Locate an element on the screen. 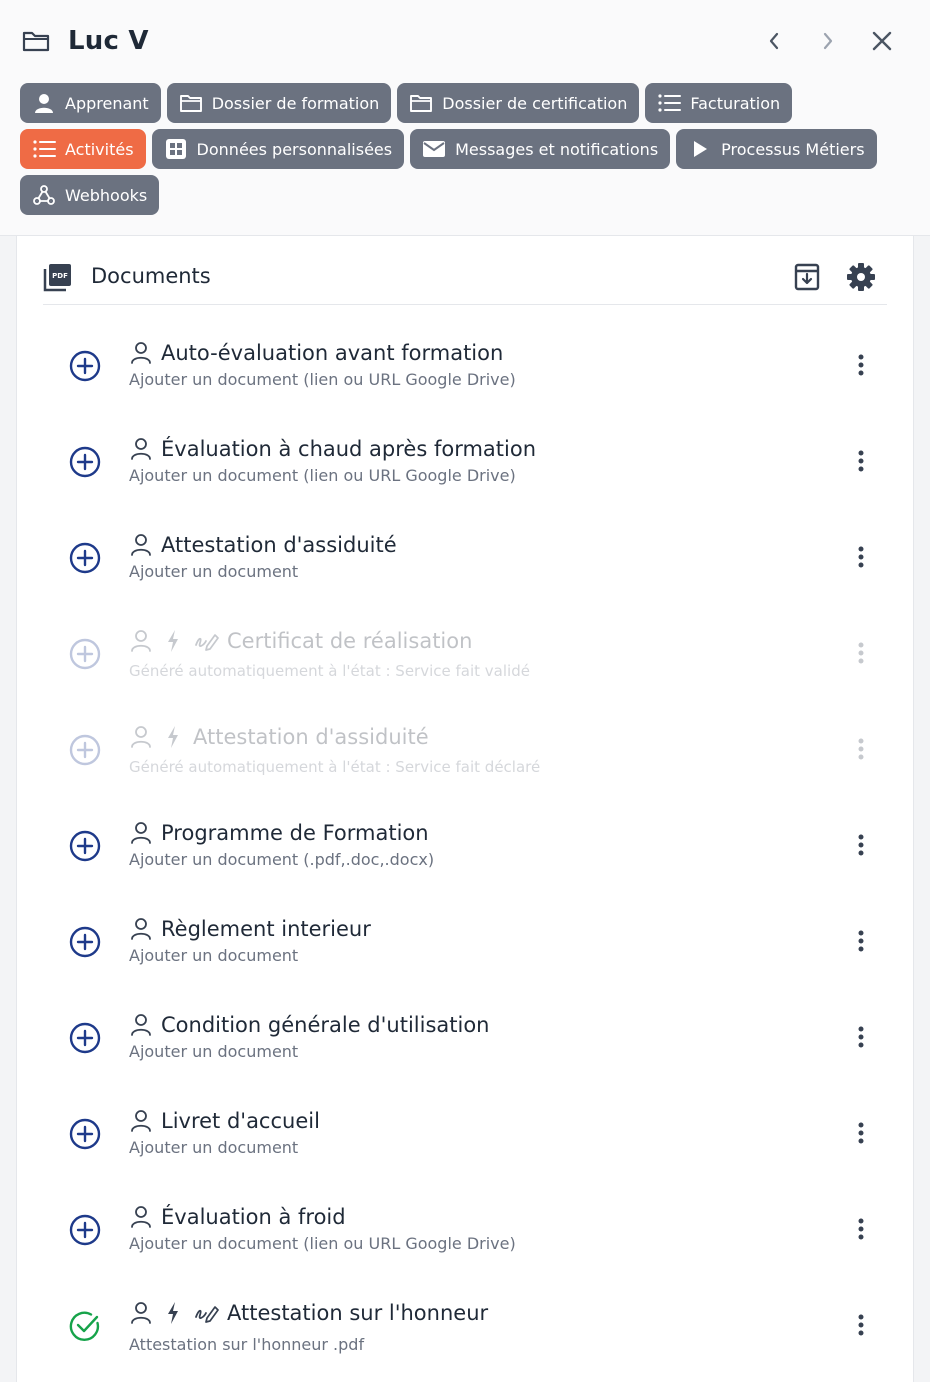  document-title: Règlement interieur is located at coordinates (266, 929).